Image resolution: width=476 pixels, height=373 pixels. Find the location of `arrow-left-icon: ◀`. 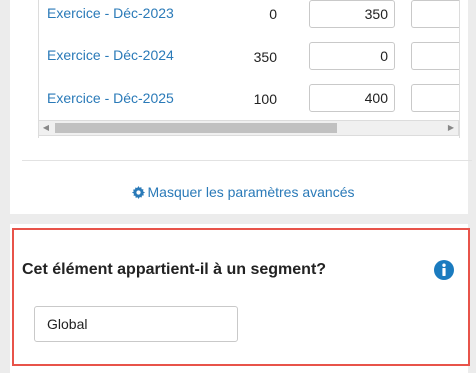

arrow-left-icon: ◀ is located at coordinates (46, 128).